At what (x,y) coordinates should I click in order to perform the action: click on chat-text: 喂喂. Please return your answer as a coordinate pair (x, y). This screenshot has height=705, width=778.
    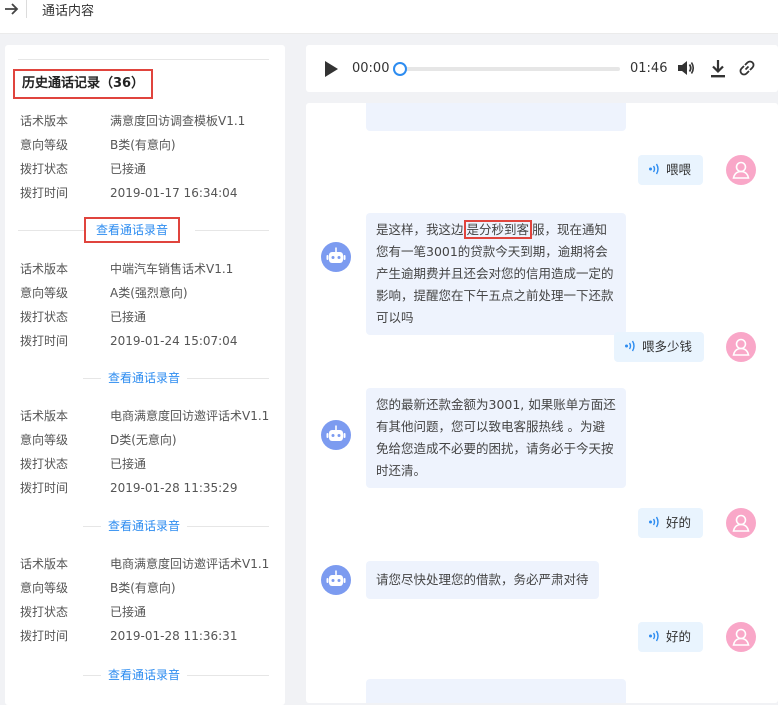
    Looking at the image, I should click on (679, 169).